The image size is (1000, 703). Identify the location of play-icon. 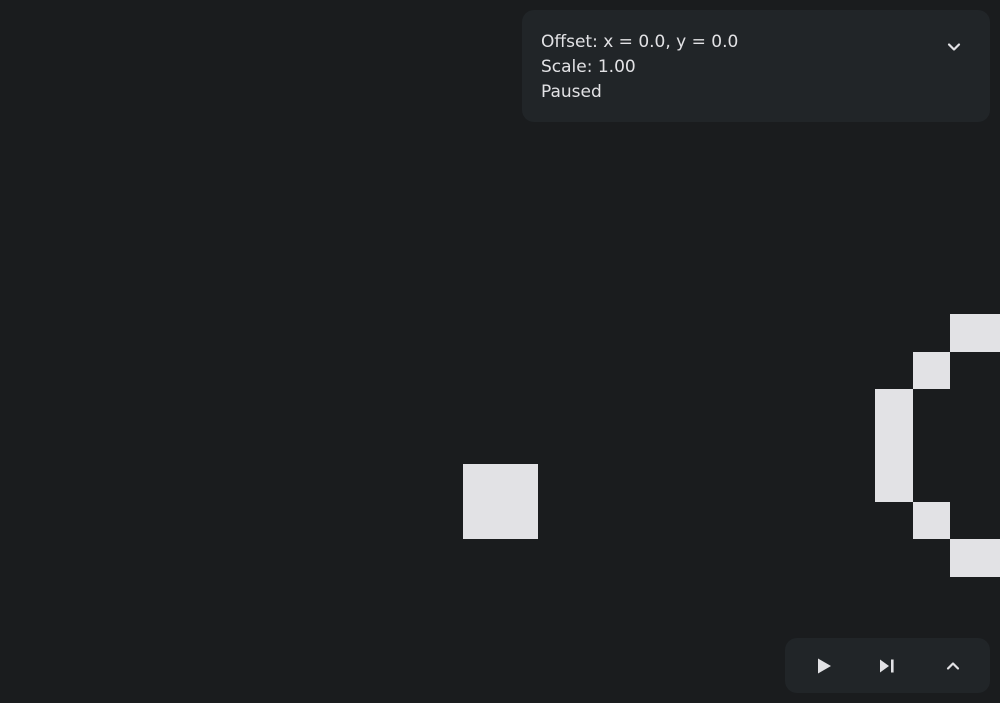
(824, 666).